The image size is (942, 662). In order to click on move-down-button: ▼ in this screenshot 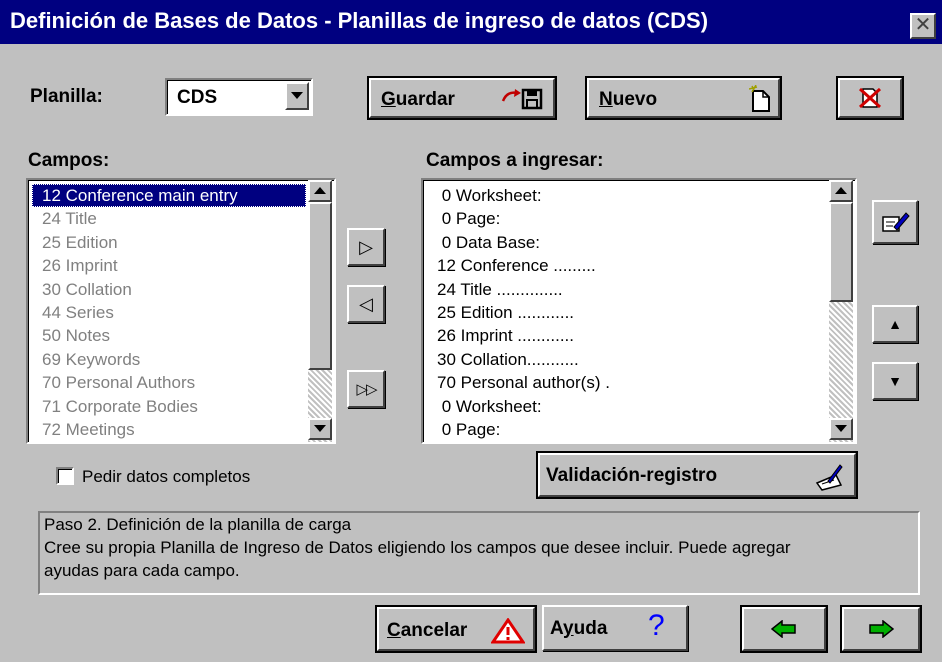, I will do `click(895, 381)`.